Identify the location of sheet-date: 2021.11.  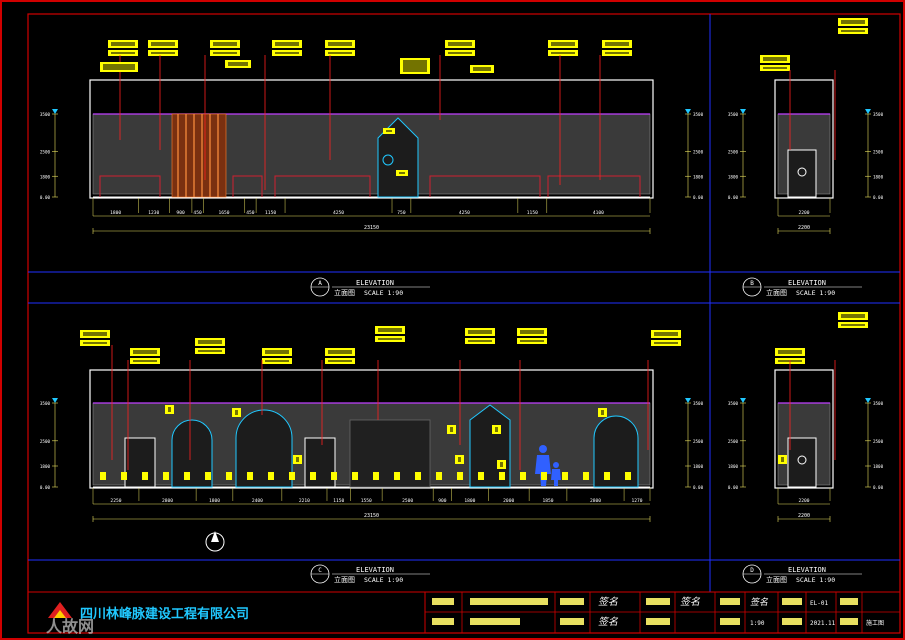
(823, 623).